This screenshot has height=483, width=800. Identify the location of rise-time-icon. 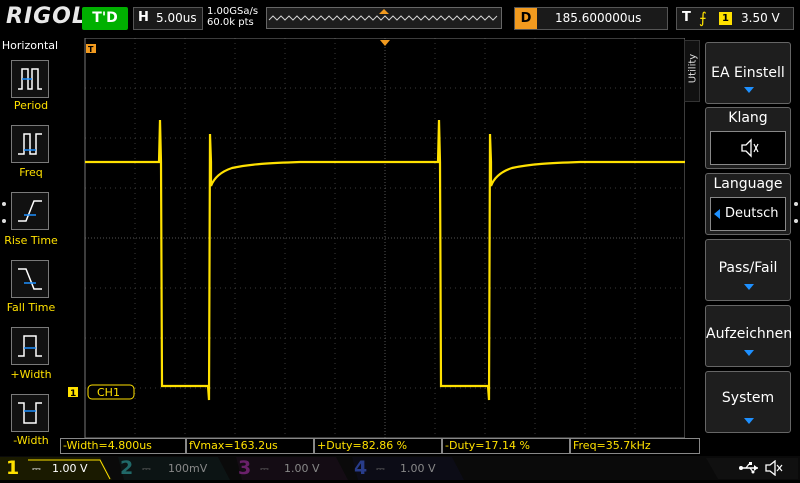
(30, 211).